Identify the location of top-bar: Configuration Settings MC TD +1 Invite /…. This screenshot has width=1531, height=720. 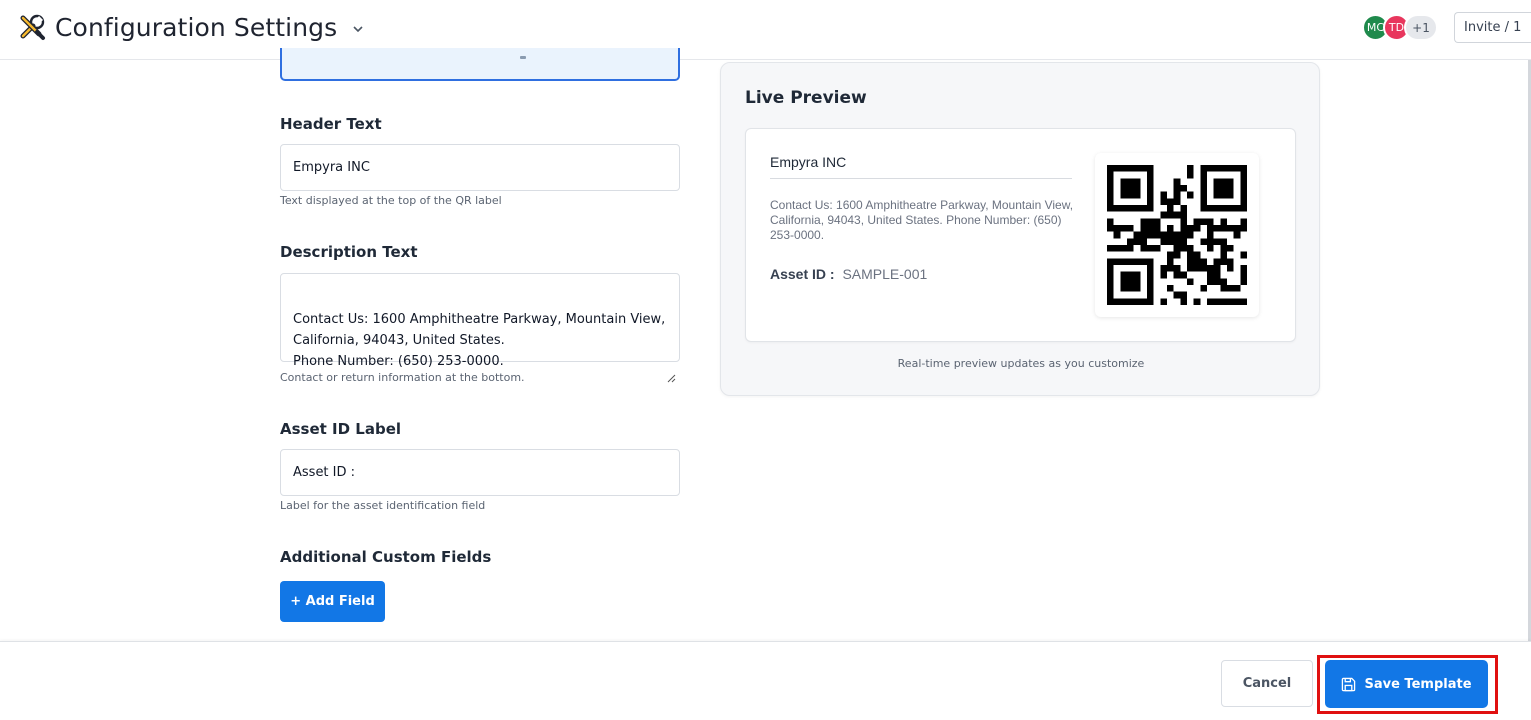
(765, 30).